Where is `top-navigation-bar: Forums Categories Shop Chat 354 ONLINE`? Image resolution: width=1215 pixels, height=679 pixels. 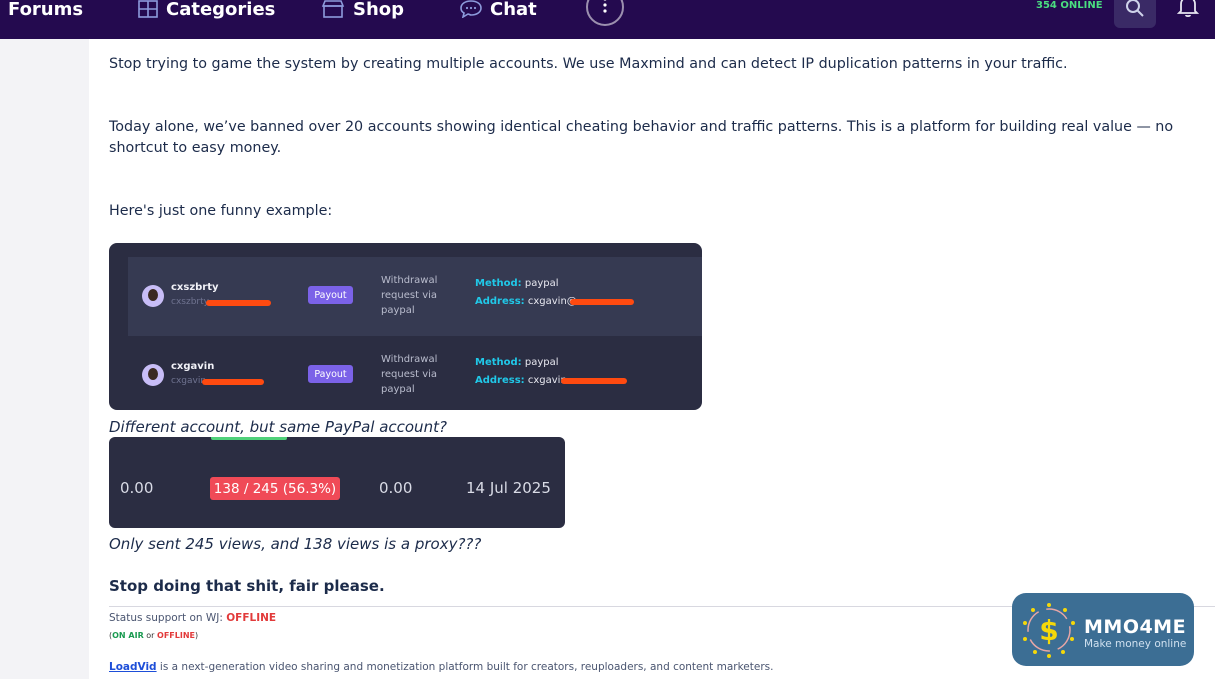 top-navigation-bar: Forums Categories Shop Chat 354 ONLINE is located at coordinates (607, 19).